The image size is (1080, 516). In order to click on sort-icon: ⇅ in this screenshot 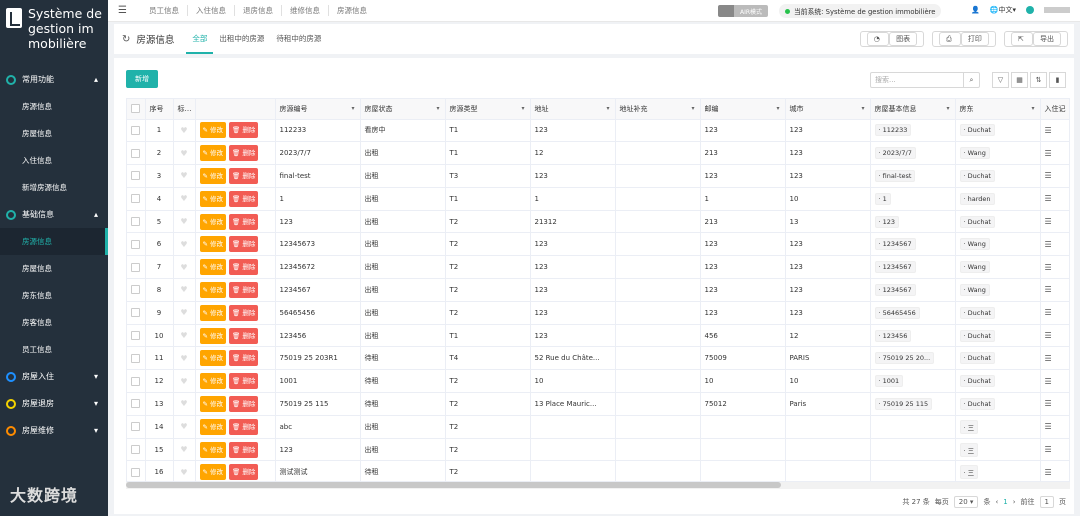, I will do `click(1038, 80)`.